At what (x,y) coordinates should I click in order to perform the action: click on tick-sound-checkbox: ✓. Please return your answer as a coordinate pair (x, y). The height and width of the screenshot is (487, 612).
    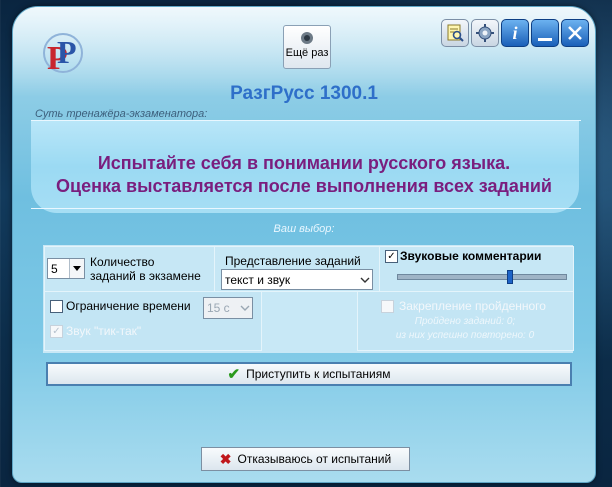
    Looking at the image, I should click on (56, 331).